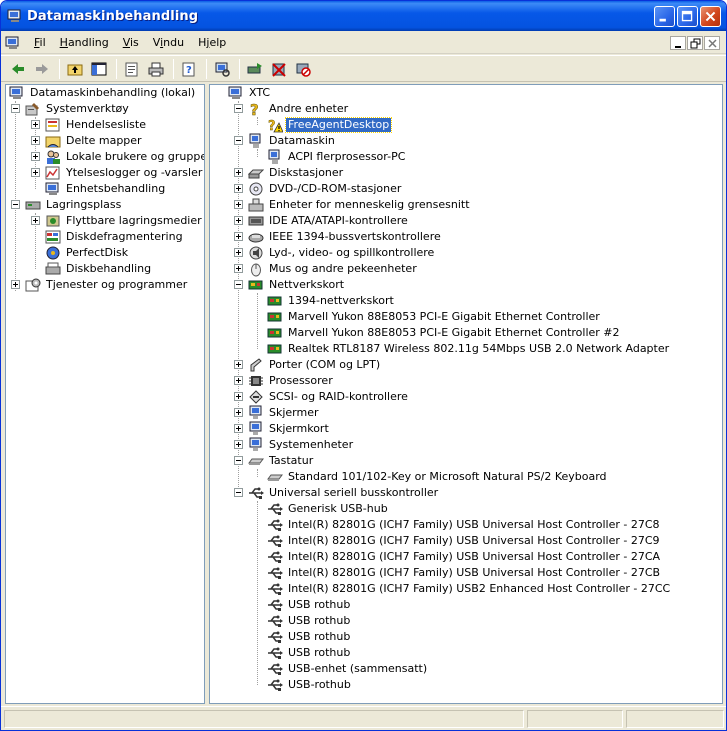 The image size is (727, 731). What do you see at coordinates (281, 461) in the screenshot?
I see `category-keyboards: Tastatur` at bounding box center [281, 461].